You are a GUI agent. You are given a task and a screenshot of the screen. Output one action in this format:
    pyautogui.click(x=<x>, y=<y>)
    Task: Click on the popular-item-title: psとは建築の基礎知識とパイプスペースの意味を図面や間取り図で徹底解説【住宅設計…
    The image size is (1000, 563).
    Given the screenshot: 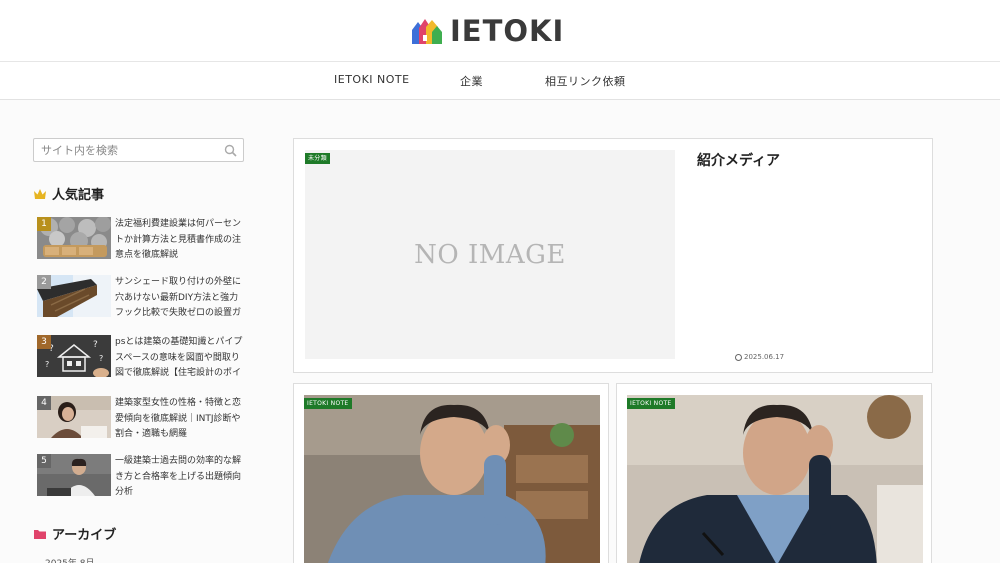 What is the action you would take?
    pyautogui.click(x=180, y=358)
    